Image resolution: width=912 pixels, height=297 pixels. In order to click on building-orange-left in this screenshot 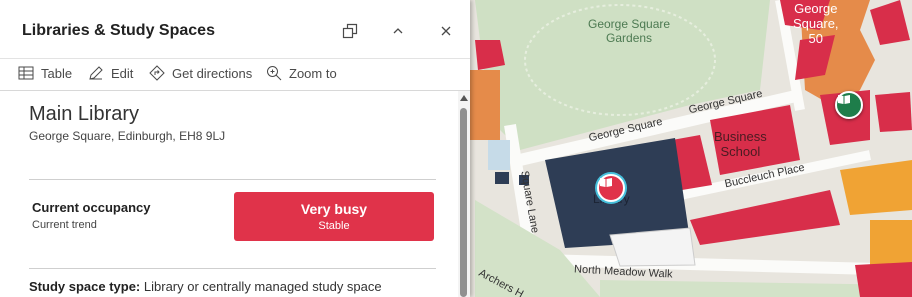, I will do `click(485, 105)`.